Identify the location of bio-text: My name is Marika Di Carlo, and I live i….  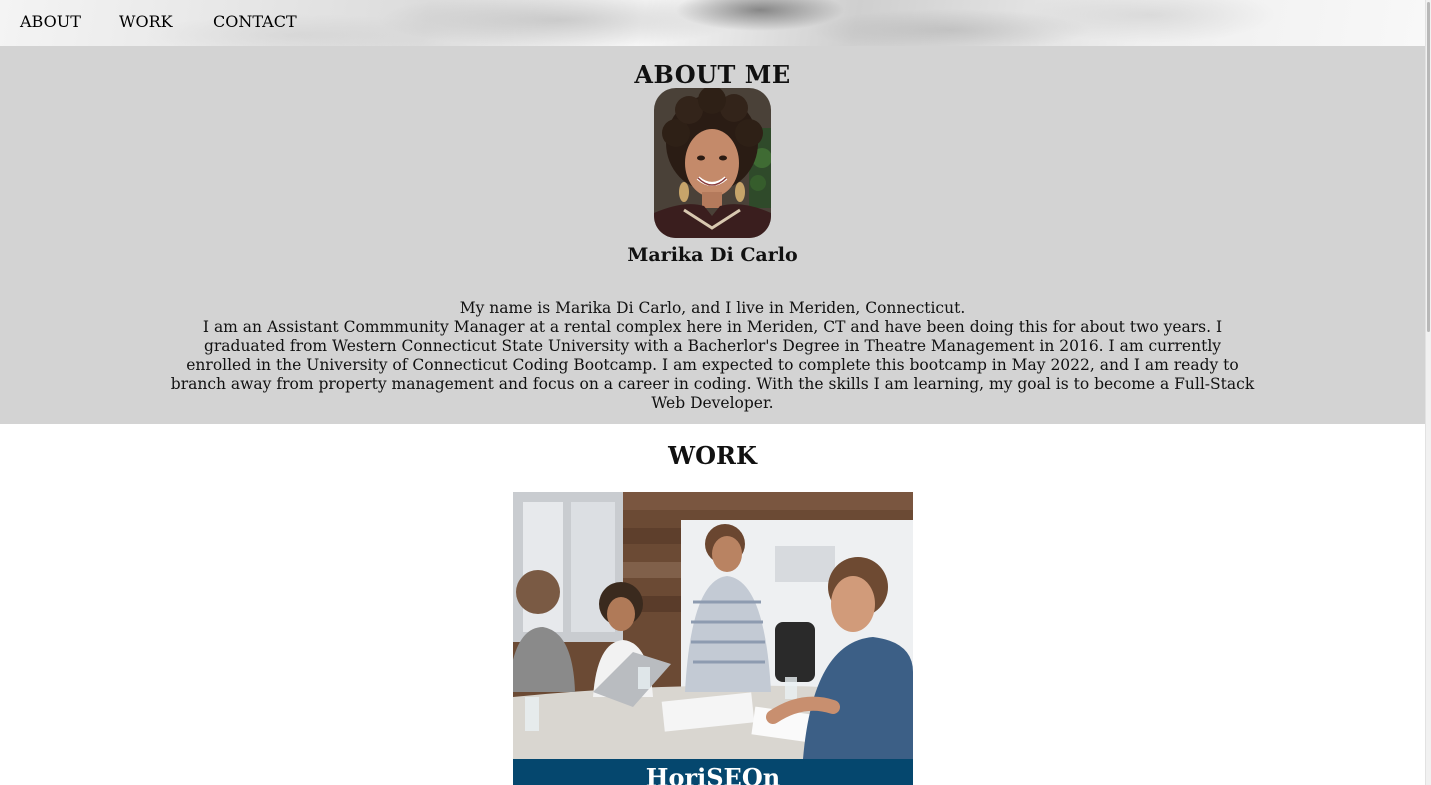
(712, 356).